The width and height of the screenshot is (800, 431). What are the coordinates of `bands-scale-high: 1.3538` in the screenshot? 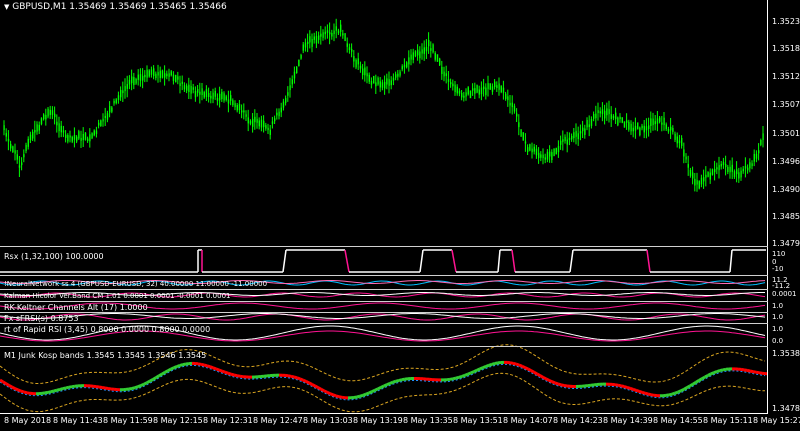 It's located at (786, 353).